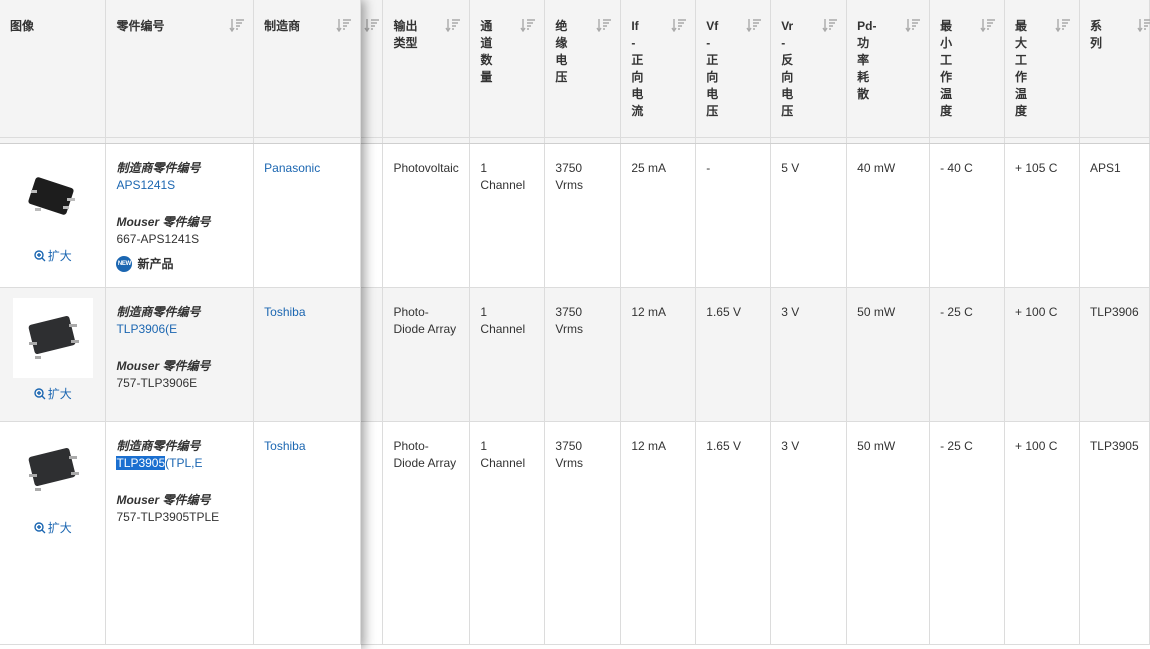  I want to click on vr-cell: 3 V, so click(809, 533).